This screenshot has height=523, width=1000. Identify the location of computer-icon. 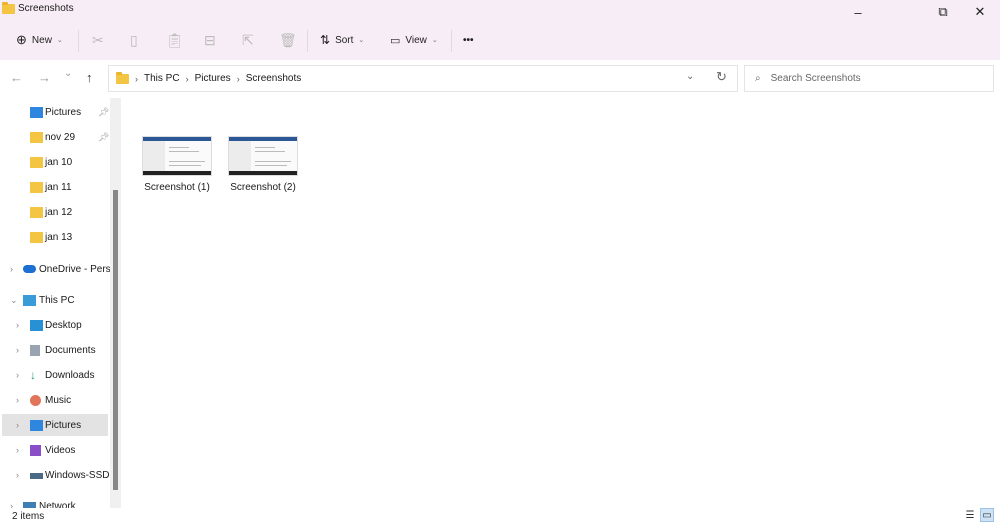
(29, 300).